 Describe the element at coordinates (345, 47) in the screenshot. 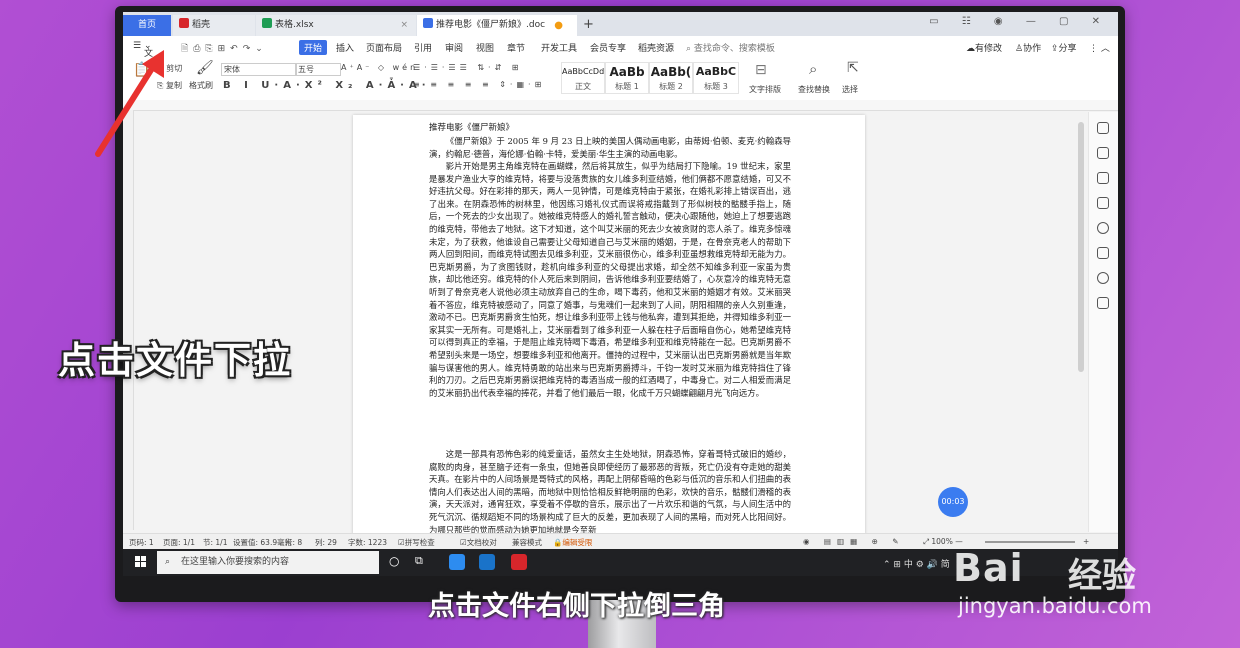

I see `tab-insert: 插入` at that location.